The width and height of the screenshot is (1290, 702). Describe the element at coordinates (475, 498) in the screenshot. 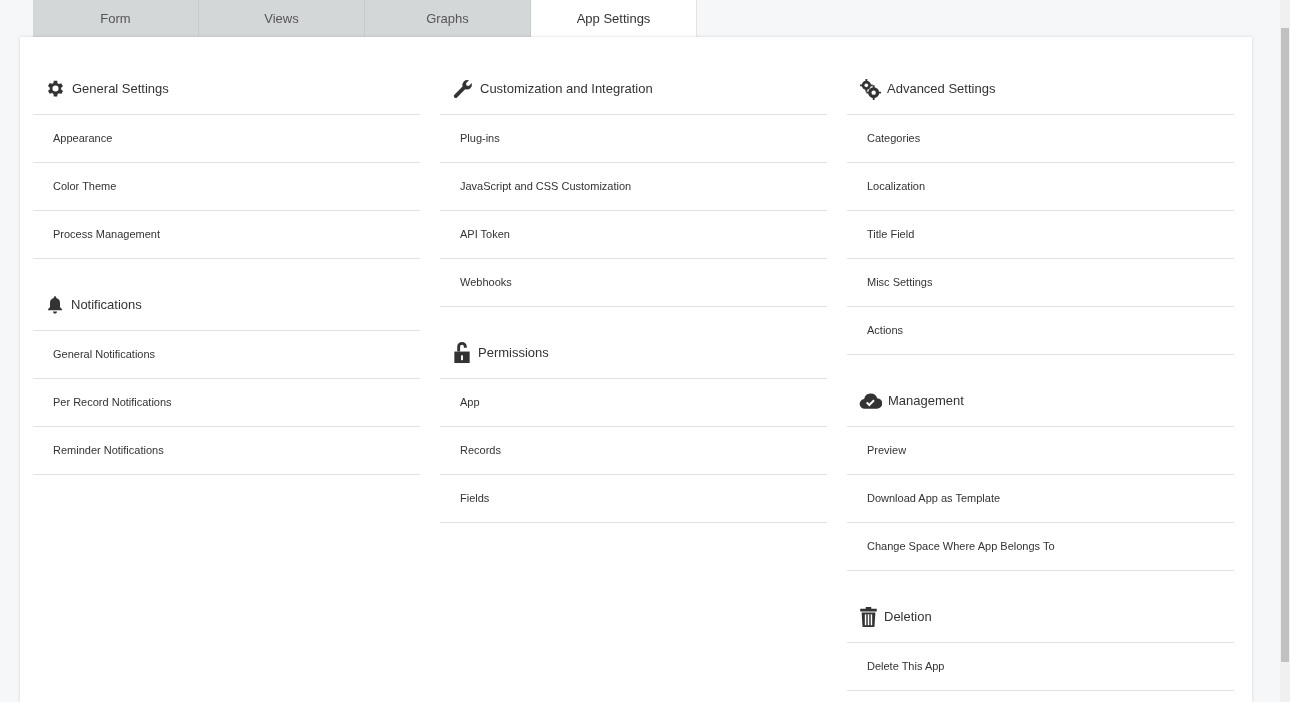

I see `settings-link: Fields` at that location.